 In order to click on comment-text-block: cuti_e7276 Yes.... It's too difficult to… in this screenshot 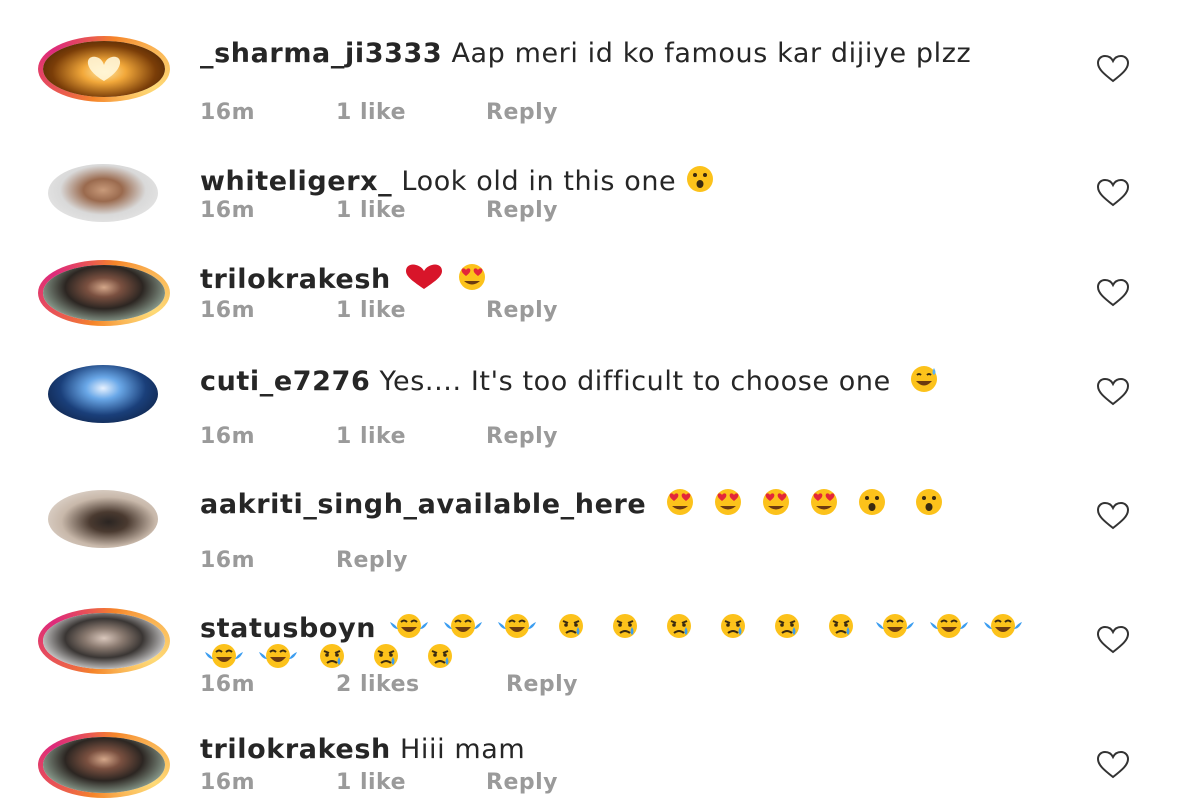, I will do `click(630, 380)`.